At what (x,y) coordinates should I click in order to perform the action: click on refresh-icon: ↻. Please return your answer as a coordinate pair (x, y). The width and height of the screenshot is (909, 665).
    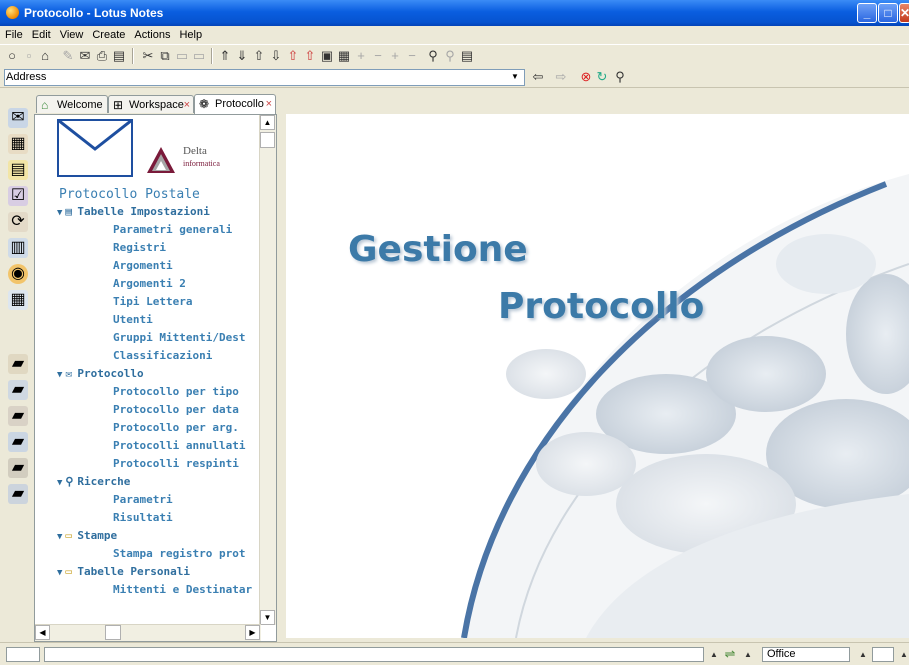
    Looking at the image, I should click on (602, 77).